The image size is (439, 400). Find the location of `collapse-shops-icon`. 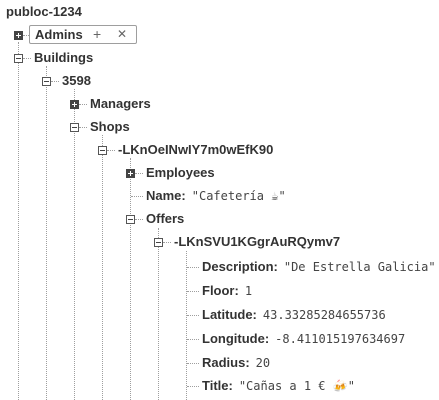

collapse-shops-icon is located at coordinates (74, 127).